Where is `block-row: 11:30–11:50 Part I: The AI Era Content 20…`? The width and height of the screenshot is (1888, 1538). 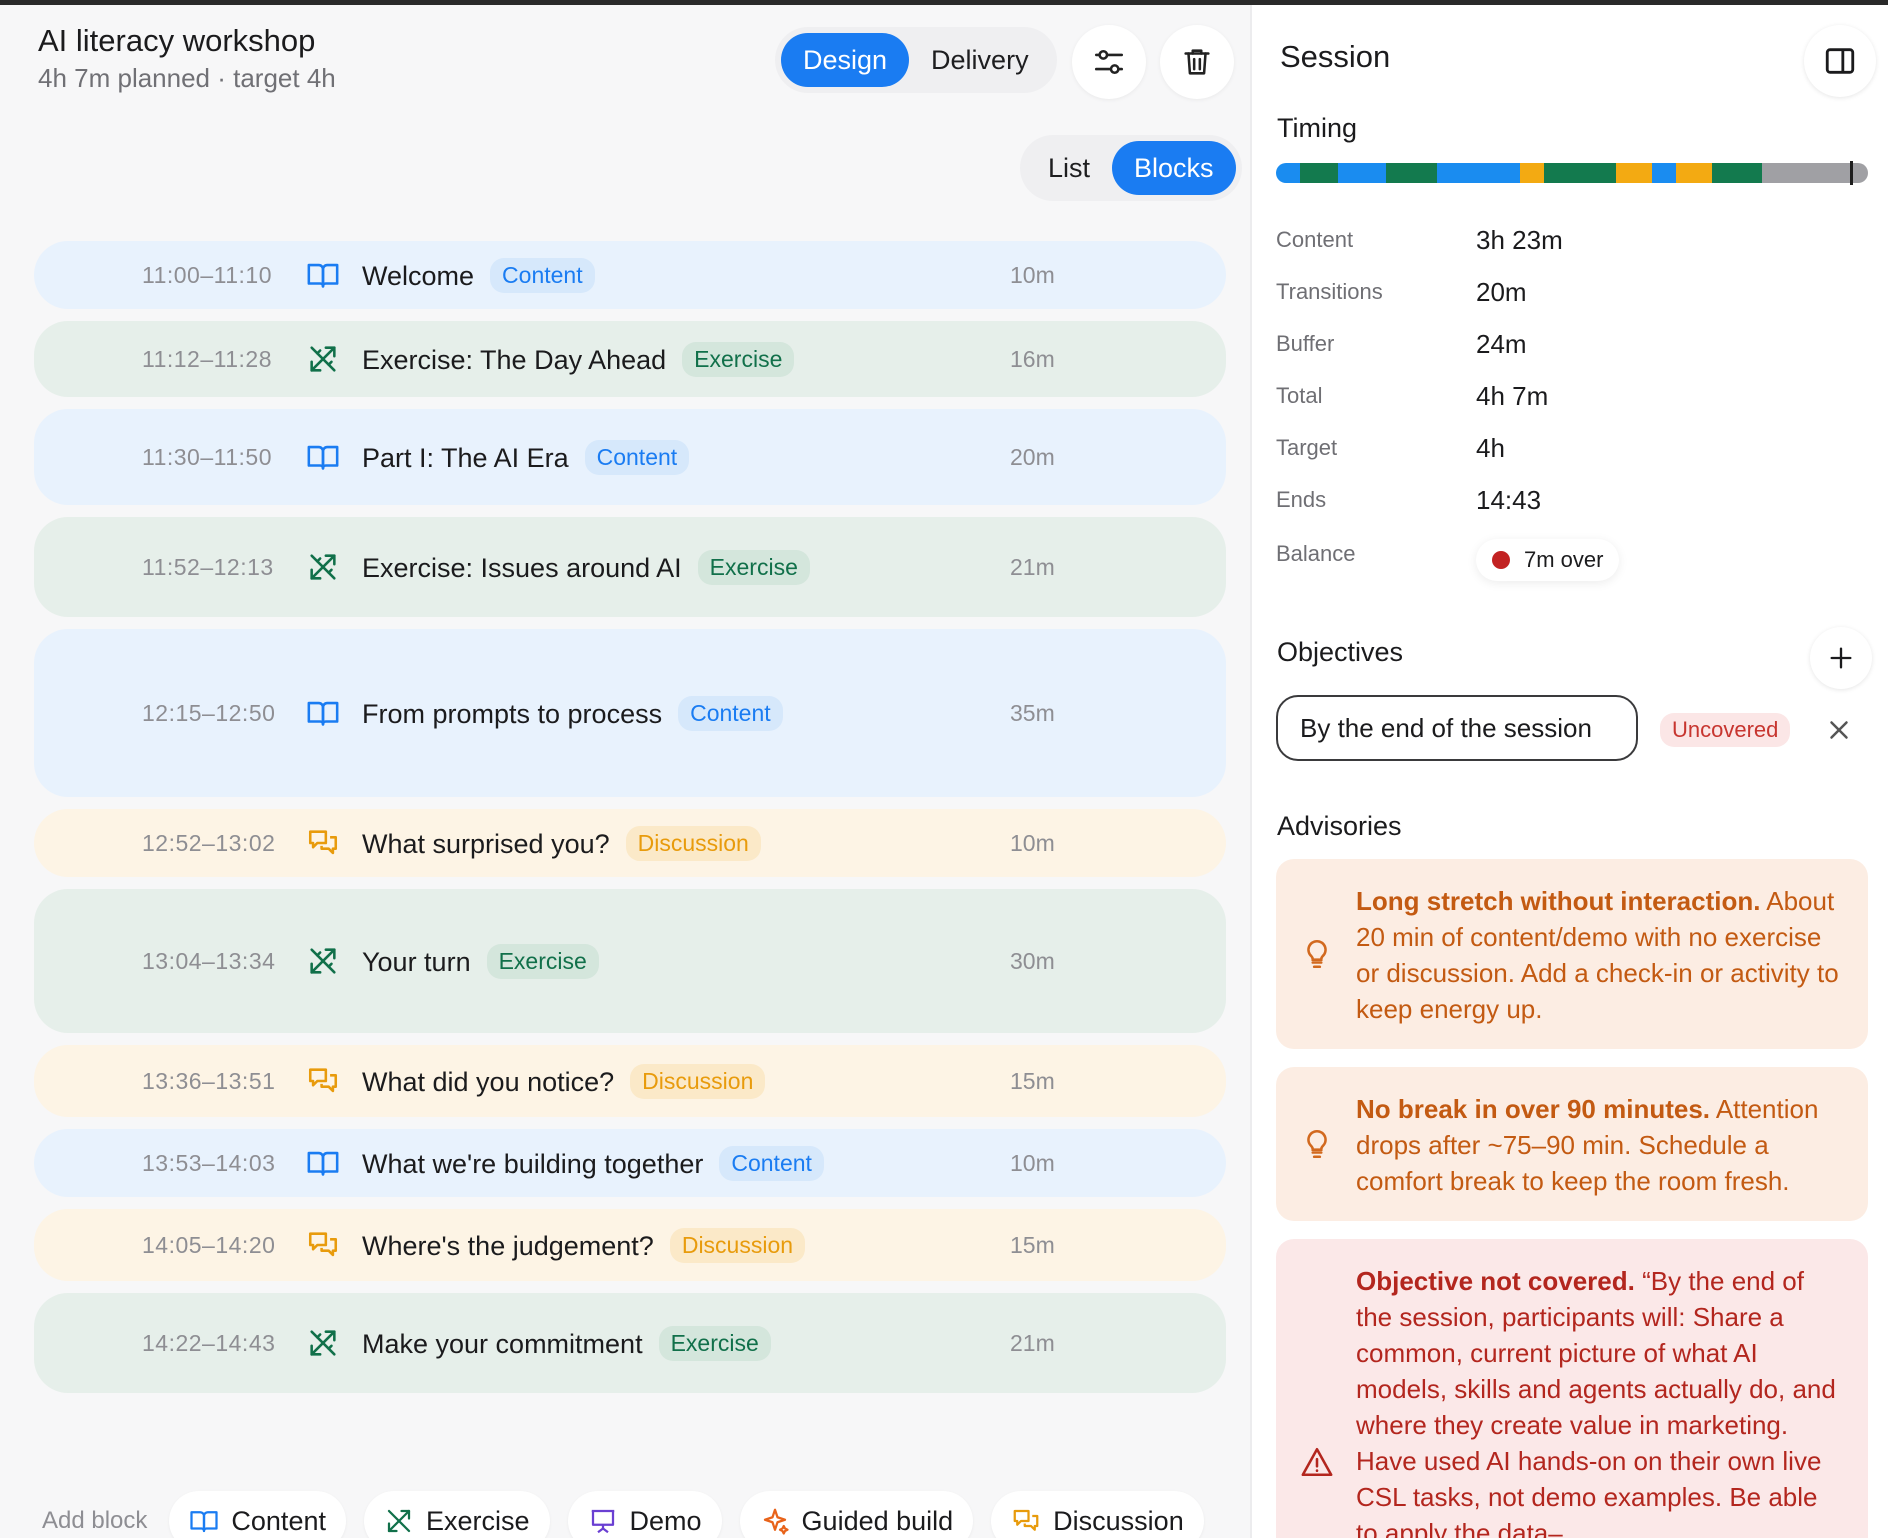 block-row: 11:30–11:50 Part I: The AI Era Content 20… is located at coordinates (630, 457).